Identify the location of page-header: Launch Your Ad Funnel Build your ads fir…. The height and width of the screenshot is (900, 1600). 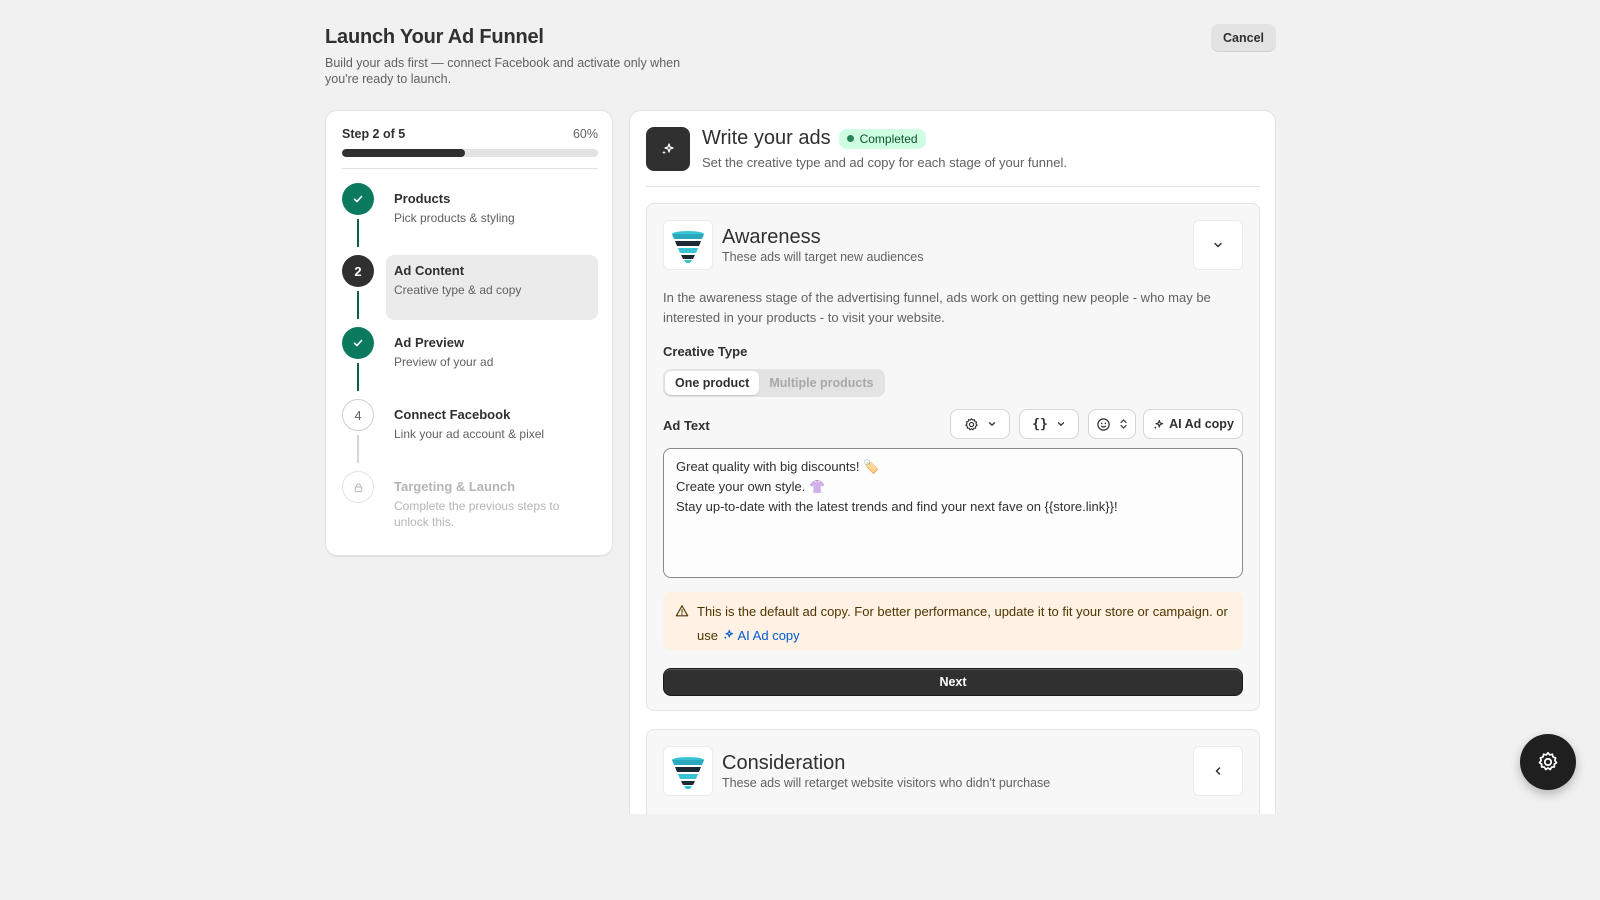
(800, 56).